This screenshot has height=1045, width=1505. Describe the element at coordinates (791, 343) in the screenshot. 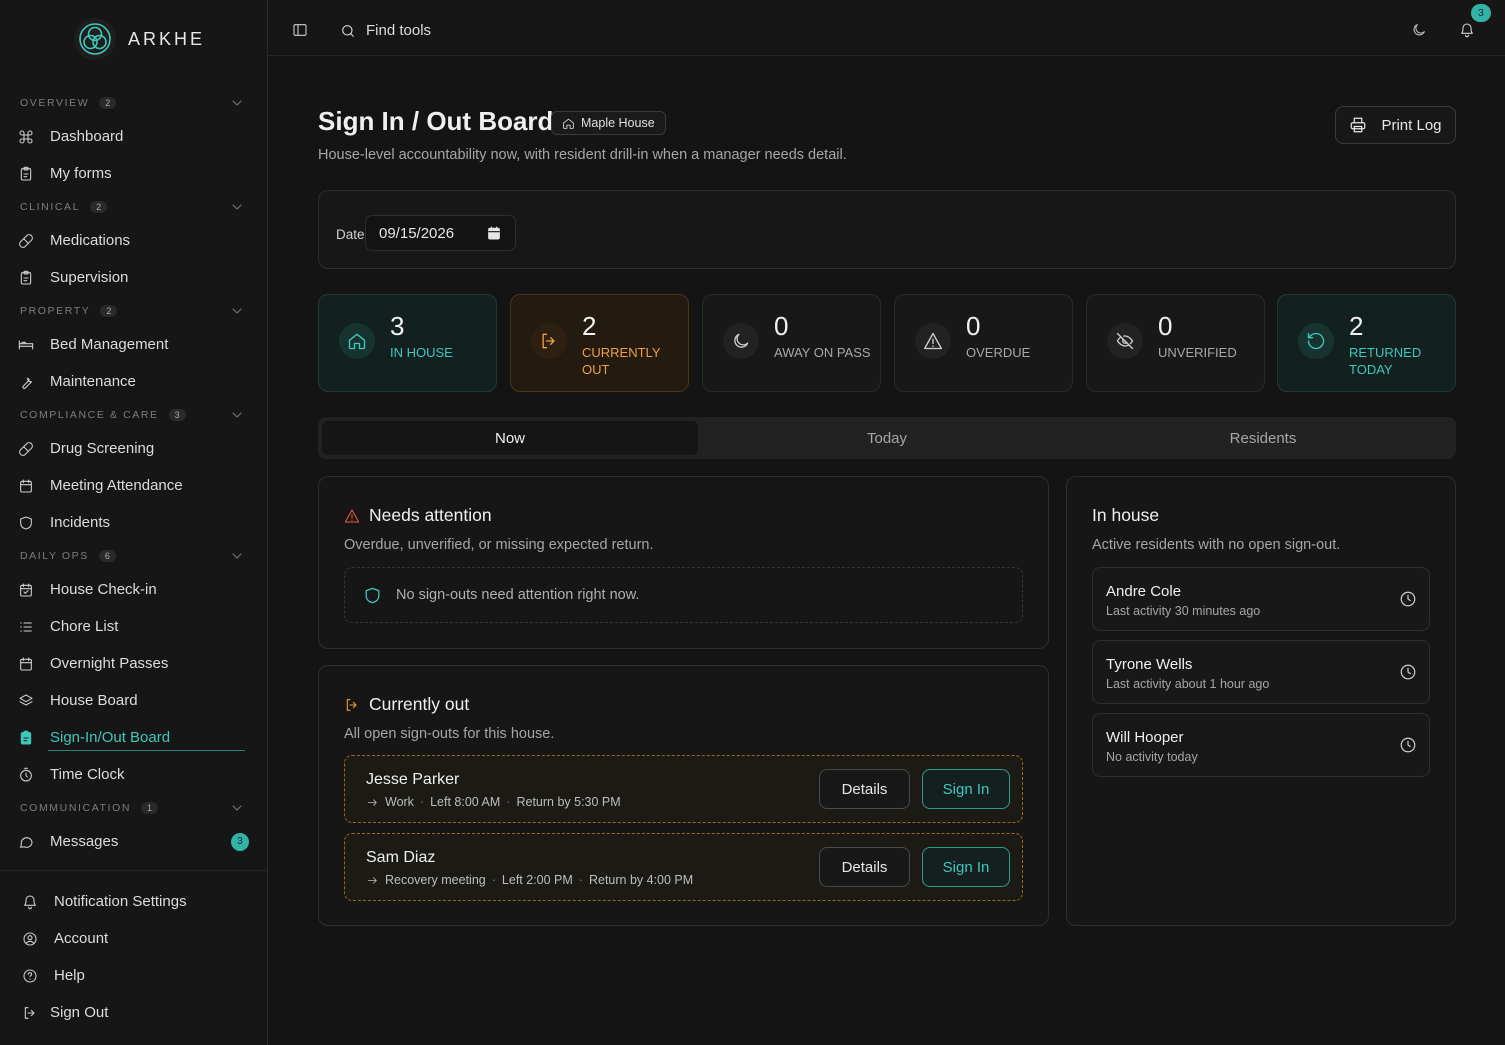

I see `stat-away-on-pass: 0 AWAY ON PASS` at that location.